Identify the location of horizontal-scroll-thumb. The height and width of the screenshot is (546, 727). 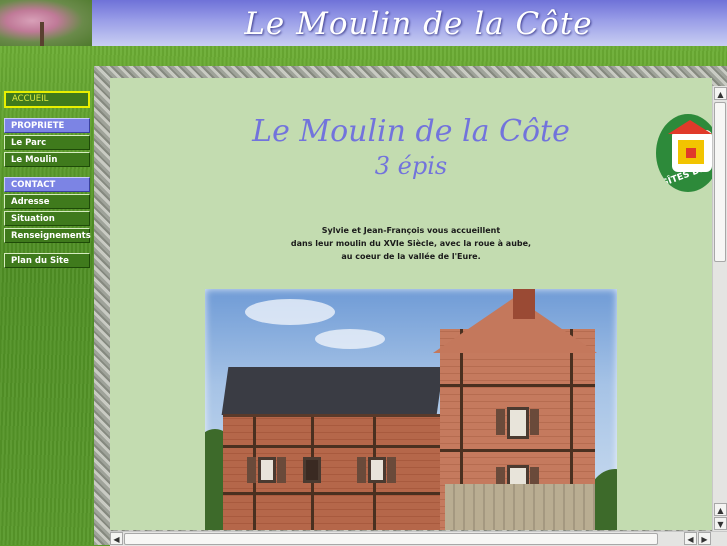
(391, 539).